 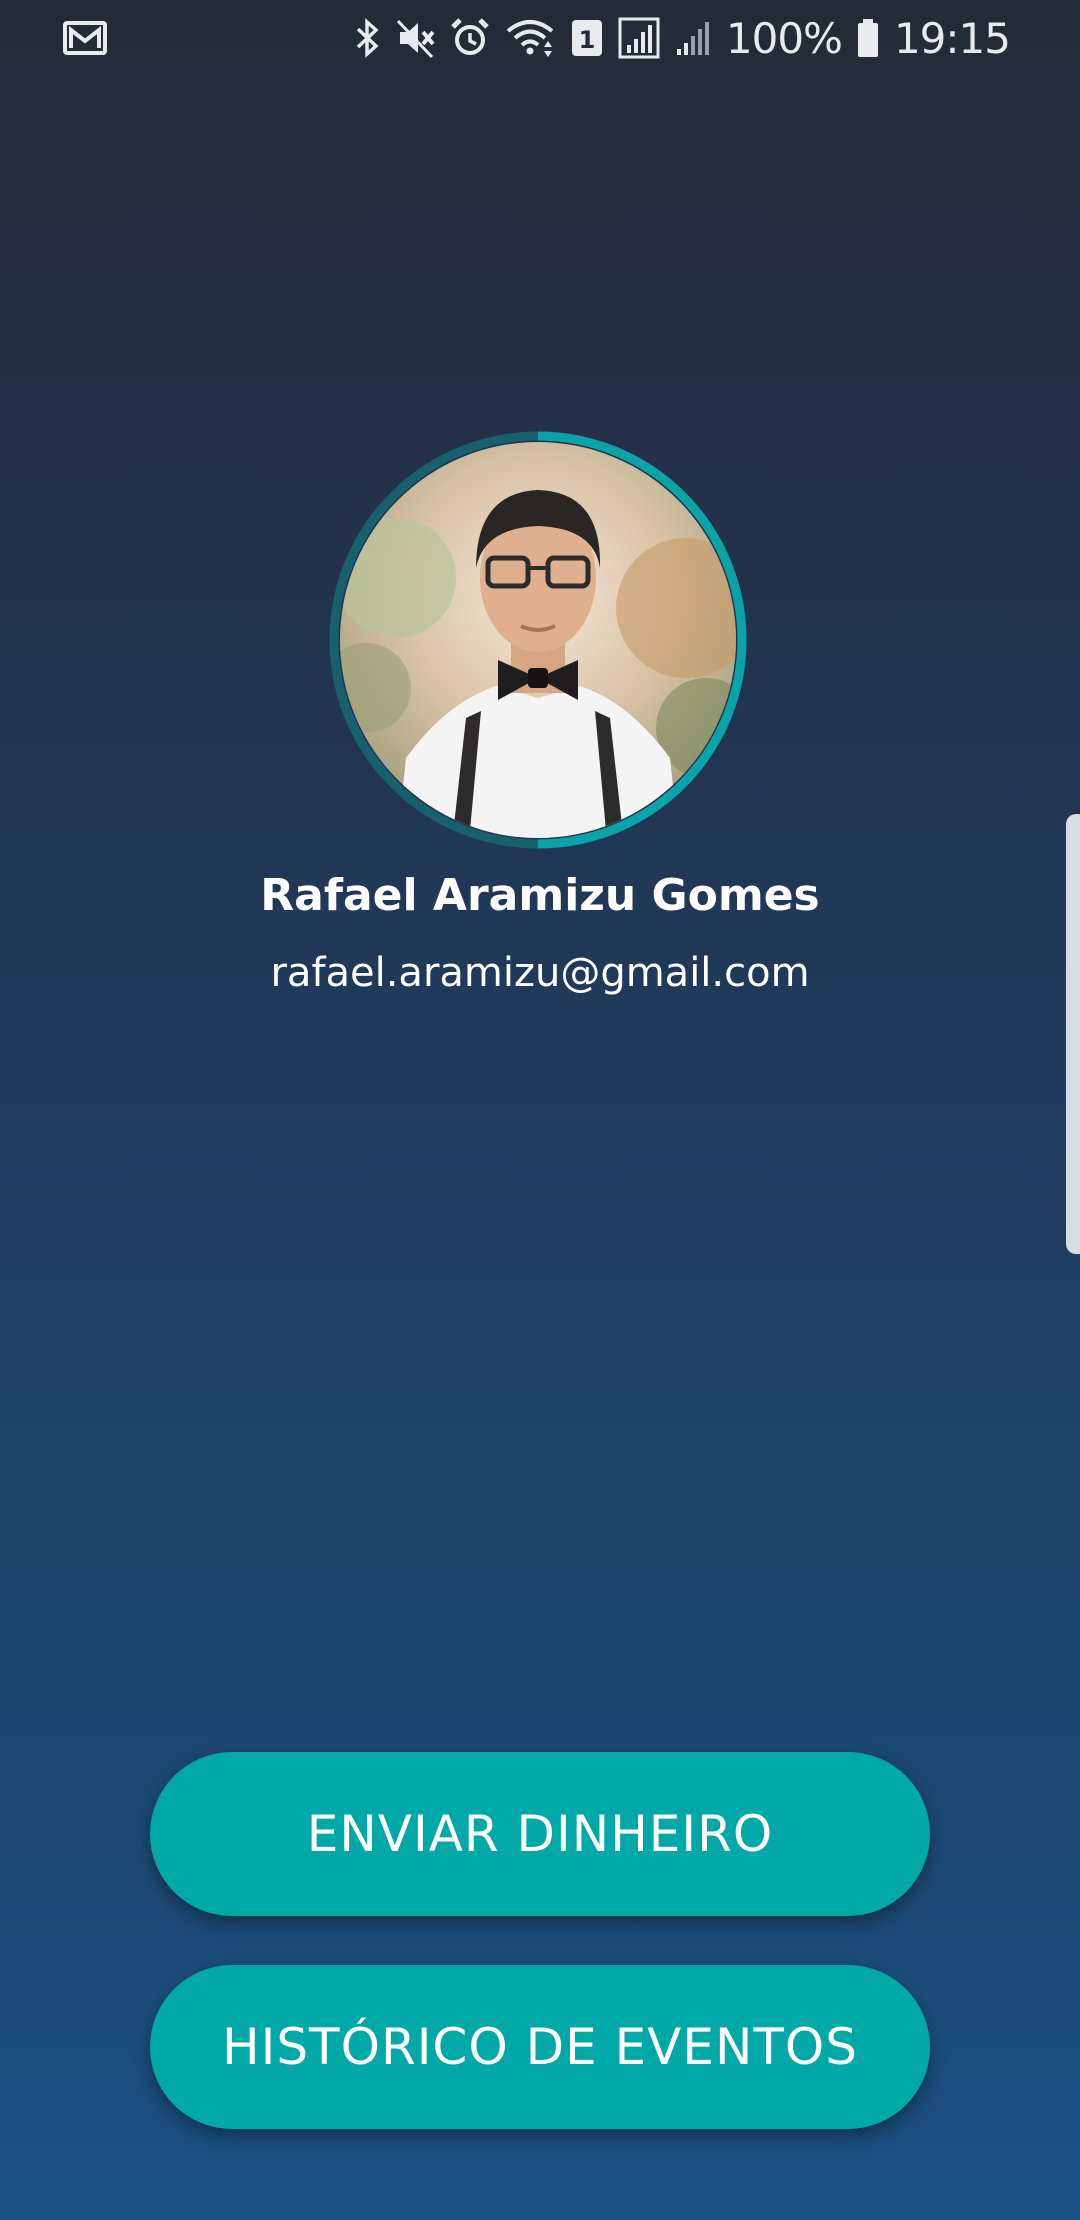 I want to click on event-history-button: HISTÓRICO DE EVENTOS, so click(x=540, y=2047).